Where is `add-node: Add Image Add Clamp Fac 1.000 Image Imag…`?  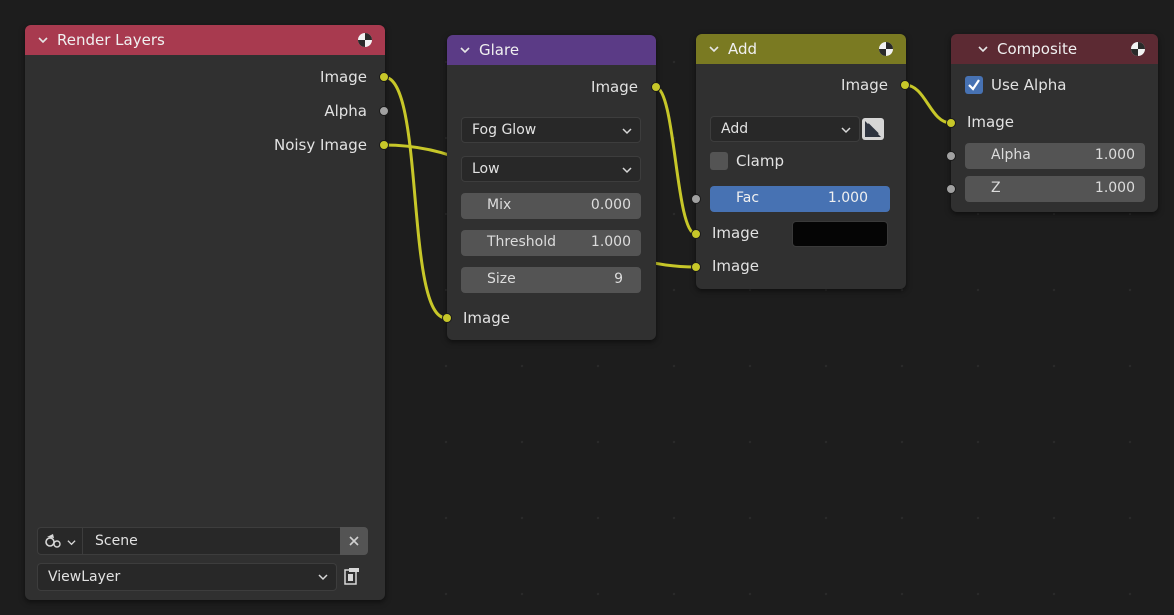
add-node: Add Image Add Clamp Fac 1.000 Image Imag… is located at coordinates (800, 161).